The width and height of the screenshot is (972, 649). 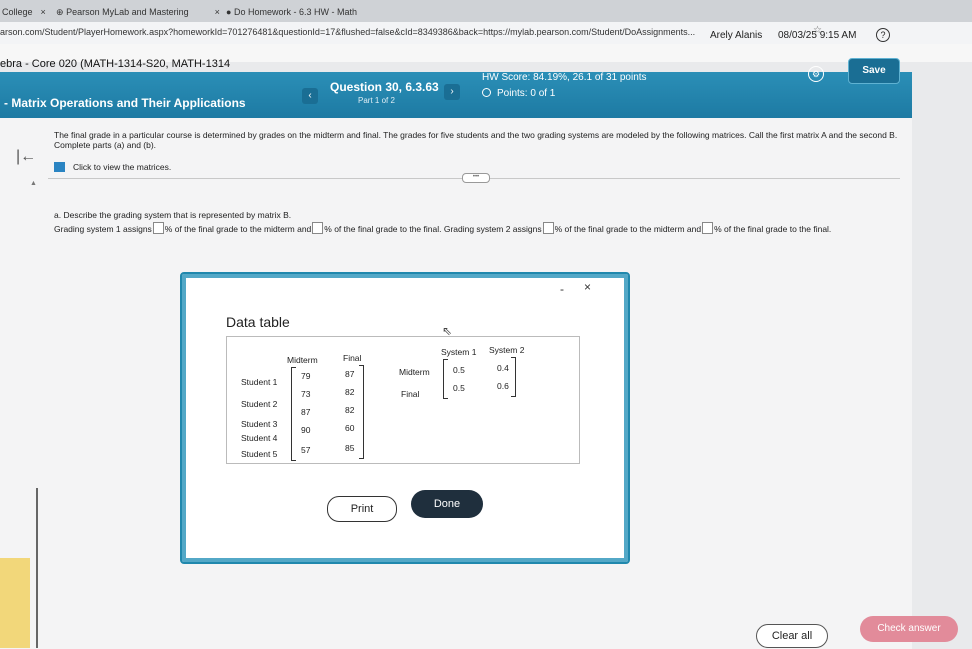 I want to click on row-label-student2: Student 2, so click(x=259, y=404).